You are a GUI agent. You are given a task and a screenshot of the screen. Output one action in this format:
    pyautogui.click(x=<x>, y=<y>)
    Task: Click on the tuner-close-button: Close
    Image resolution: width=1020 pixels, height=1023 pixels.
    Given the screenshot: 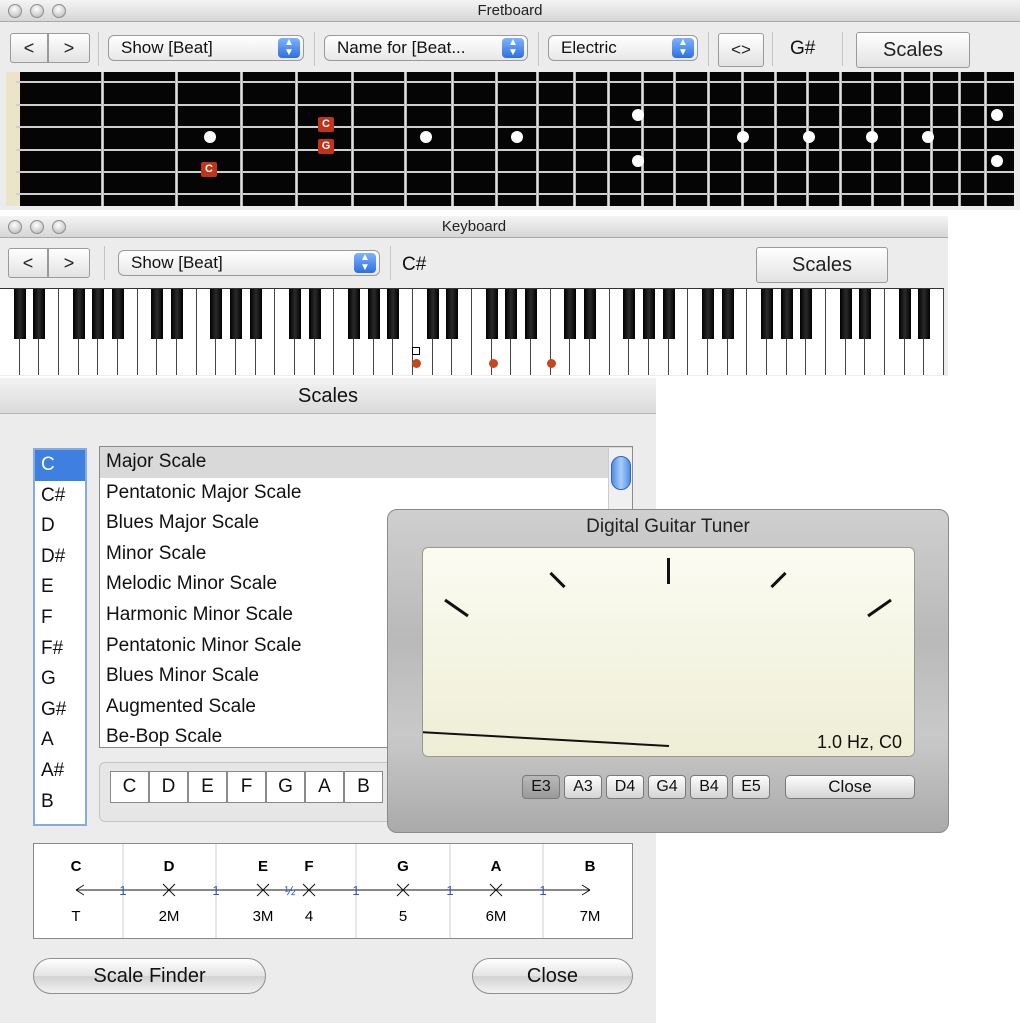 What is the action you would take?
    pyautogui.click(x=850, y=787)
    